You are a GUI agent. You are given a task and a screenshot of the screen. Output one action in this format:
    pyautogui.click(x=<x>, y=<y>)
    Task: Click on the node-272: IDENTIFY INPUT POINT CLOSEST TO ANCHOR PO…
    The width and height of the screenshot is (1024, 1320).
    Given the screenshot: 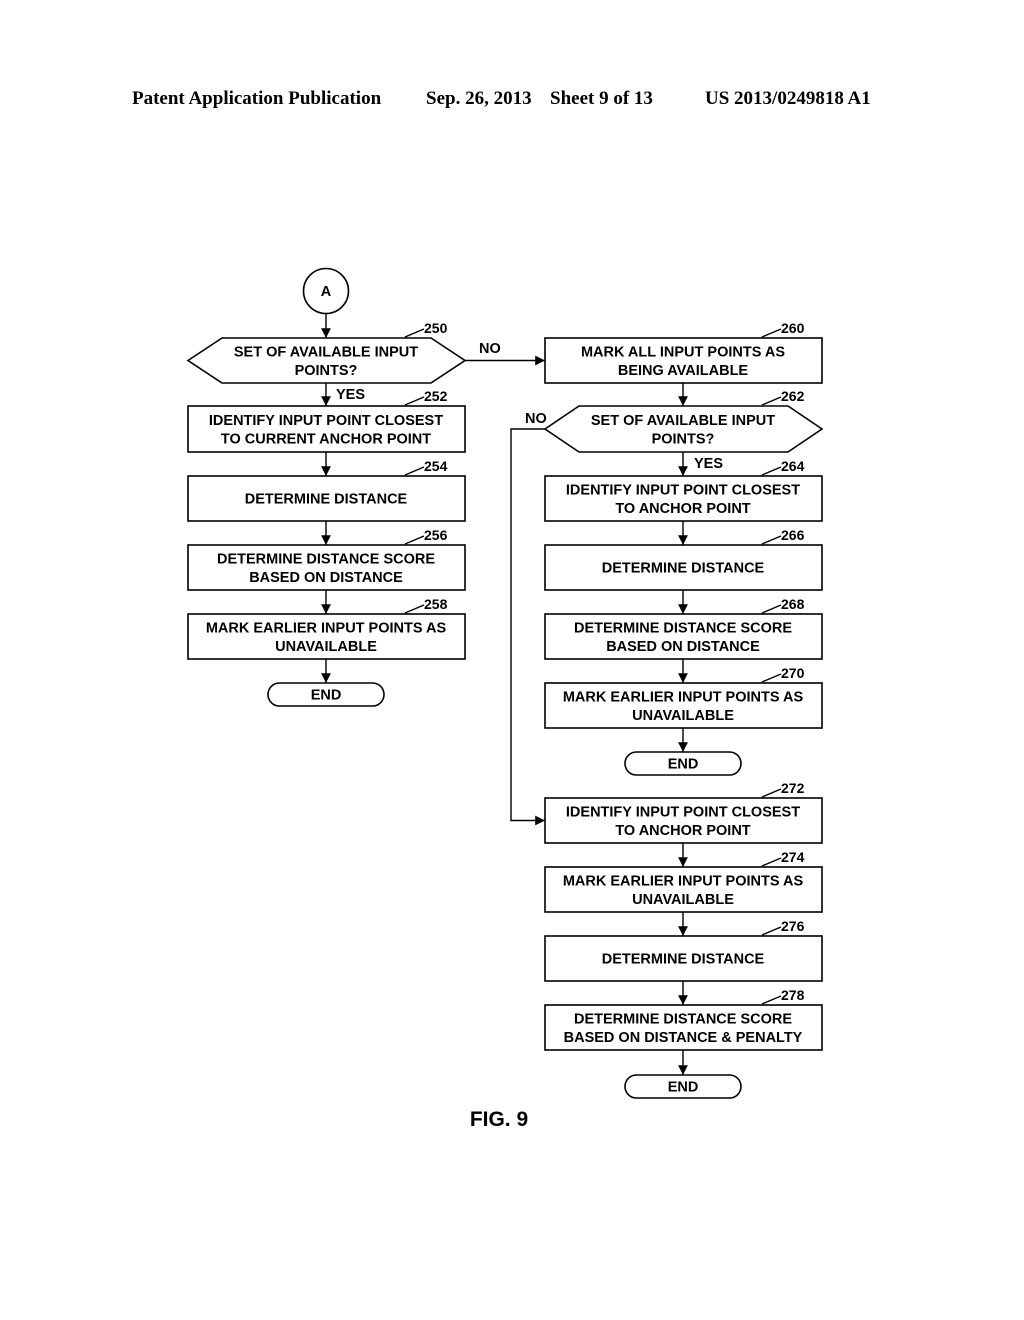 What is the action you would take?
    pyautogui.click(x=683, y=812)
    